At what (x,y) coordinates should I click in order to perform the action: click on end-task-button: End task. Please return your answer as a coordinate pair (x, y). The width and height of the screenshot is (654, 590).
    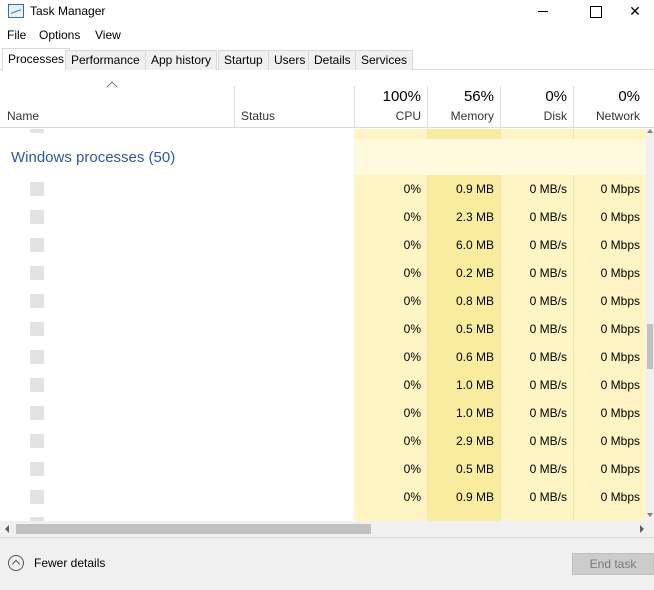
    Looking at the image, I should click on (613, 564).